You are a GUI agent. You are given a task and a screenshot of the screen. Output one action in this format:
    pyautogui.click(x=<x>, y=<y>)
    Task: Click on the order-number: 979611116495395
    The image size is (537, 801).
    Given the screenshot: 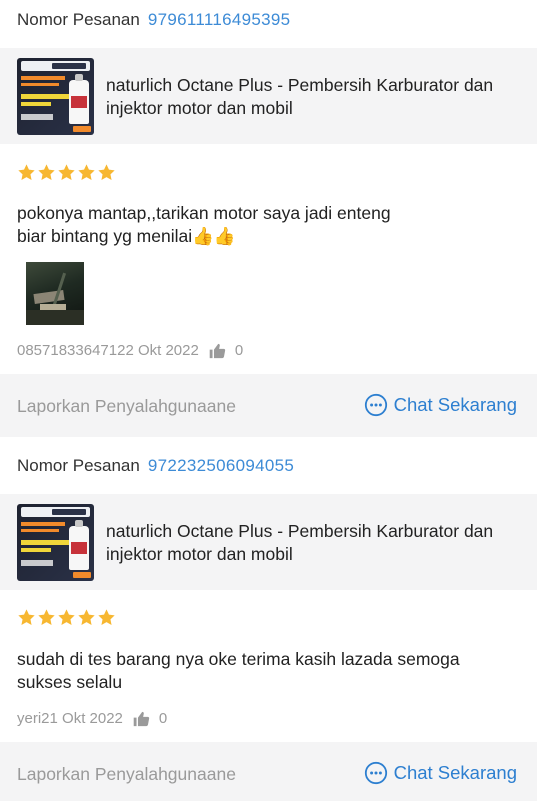 What is the action you would take?
    pyautogui.click(x=219, y=20)
    